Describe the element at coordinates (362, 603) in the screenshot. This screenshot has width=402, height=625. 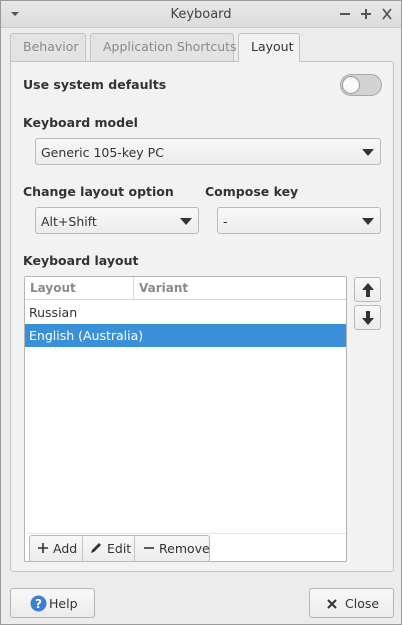
I see `close-button-label: Close` at that location.